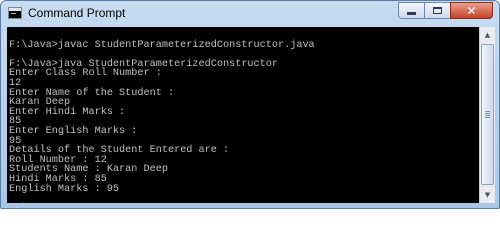 Image resolution: width=500 pixels, height=240 pixels. I want to click on arrow-up-icon: ▲, so click(487, 35).